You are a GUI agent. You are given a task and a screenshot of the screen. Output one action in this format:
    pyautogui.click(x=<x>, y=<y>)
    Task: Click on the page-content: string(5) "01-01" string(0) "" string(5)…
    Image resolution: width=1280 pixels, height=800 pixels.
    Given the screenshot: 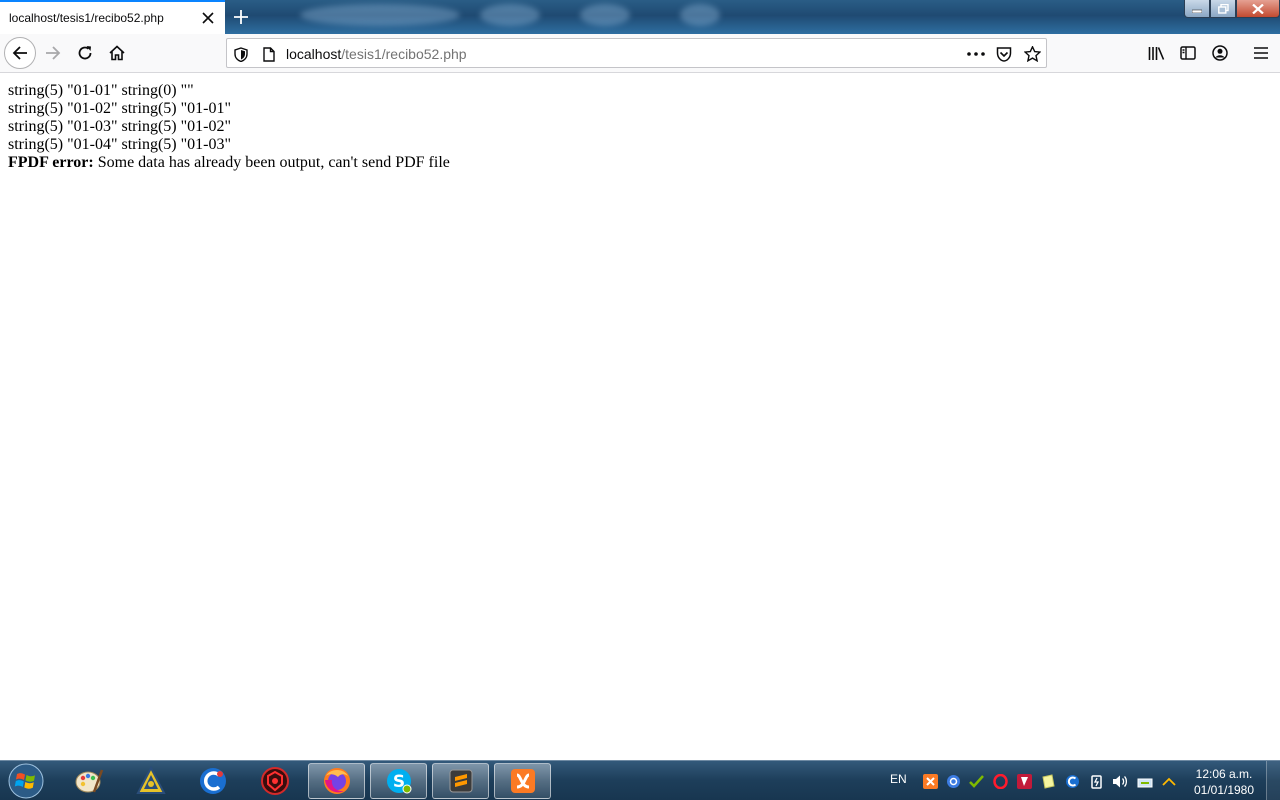 What is the action you would take?
    pyautogui.click(x=229, y=127)
    